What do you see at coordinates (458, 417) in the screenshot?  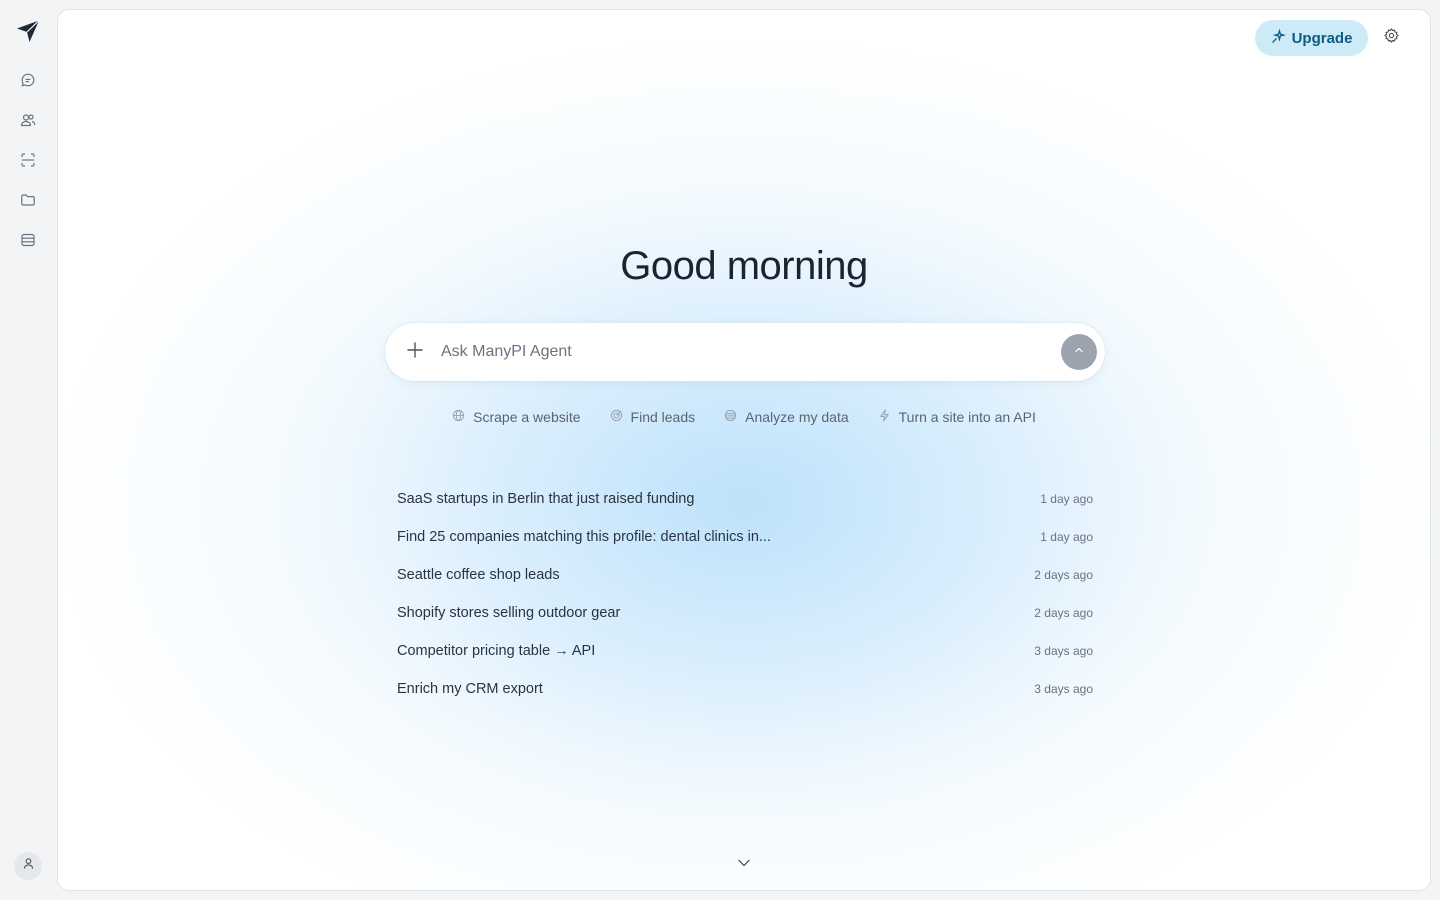 I see `globe-icon` at bounding box center [458, 417].